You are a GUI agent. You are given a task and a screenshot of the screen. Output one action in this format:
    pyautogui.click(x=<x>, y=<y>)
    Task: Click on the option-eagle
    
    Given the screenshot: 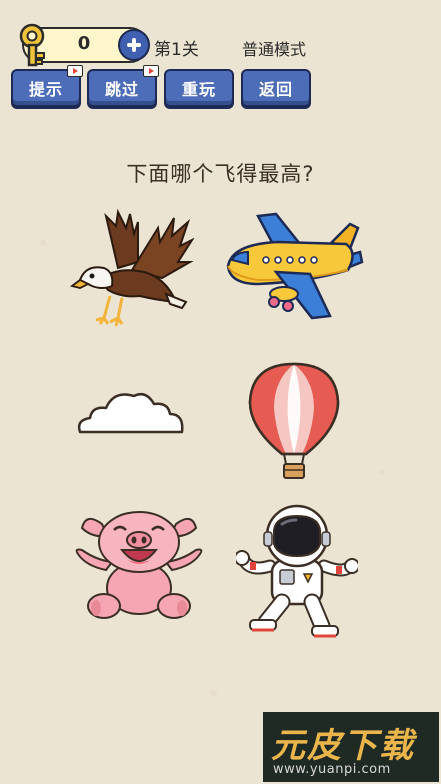 What is the action you would take?
    pyautogui.click(x=130, y=270)
    